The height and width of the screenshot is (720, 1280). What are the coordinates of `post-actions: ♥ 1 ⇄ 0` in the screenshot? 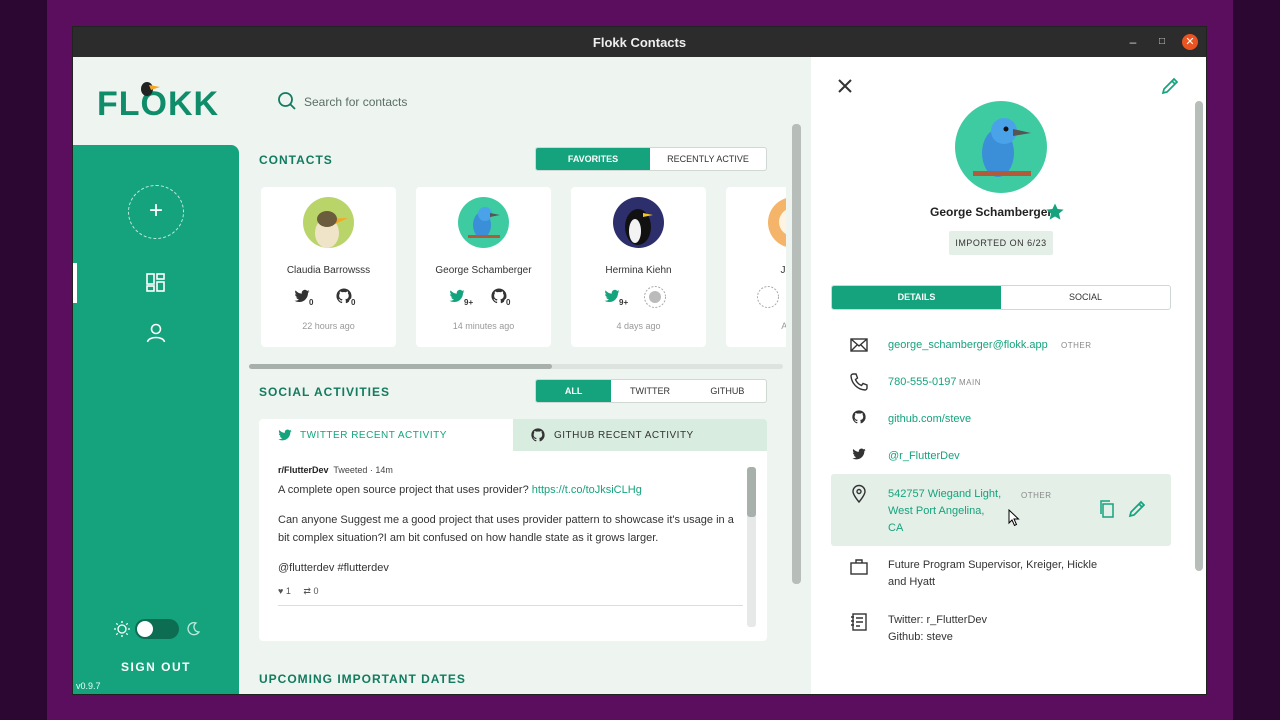 It's located at (298, 591).